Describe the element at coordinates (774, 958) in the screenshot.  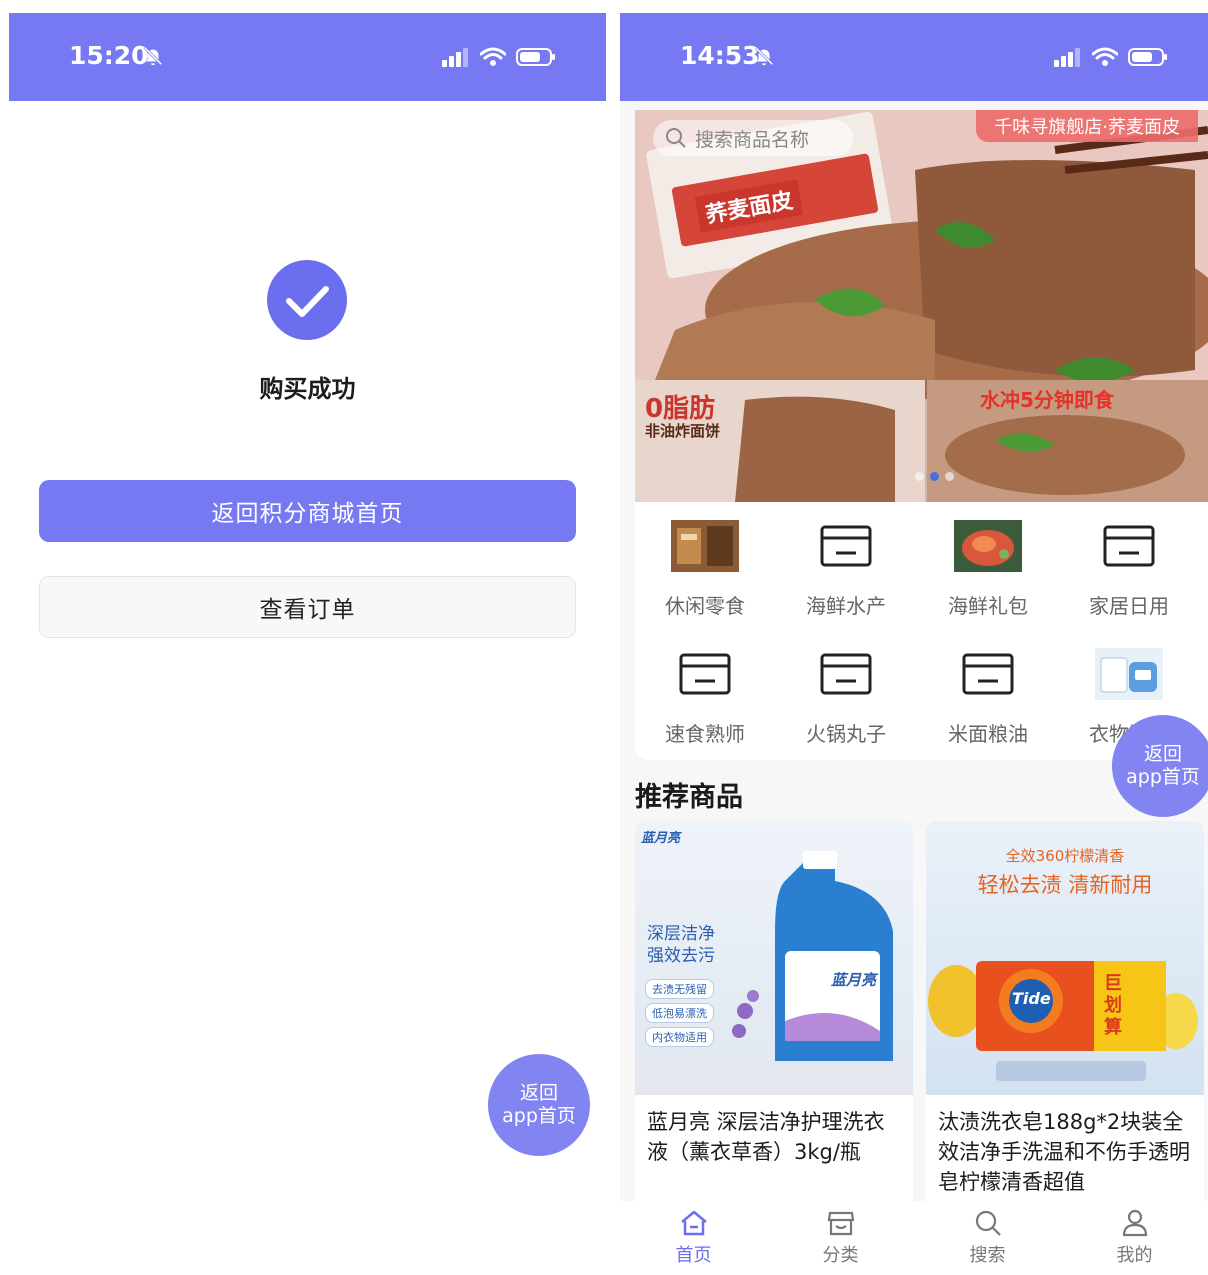
I see `product-image: 蓝月亮 蓝月亮 深层洁净 强效去污 去渍无残留 低泡易漂洗 内衣物适用` at that location.